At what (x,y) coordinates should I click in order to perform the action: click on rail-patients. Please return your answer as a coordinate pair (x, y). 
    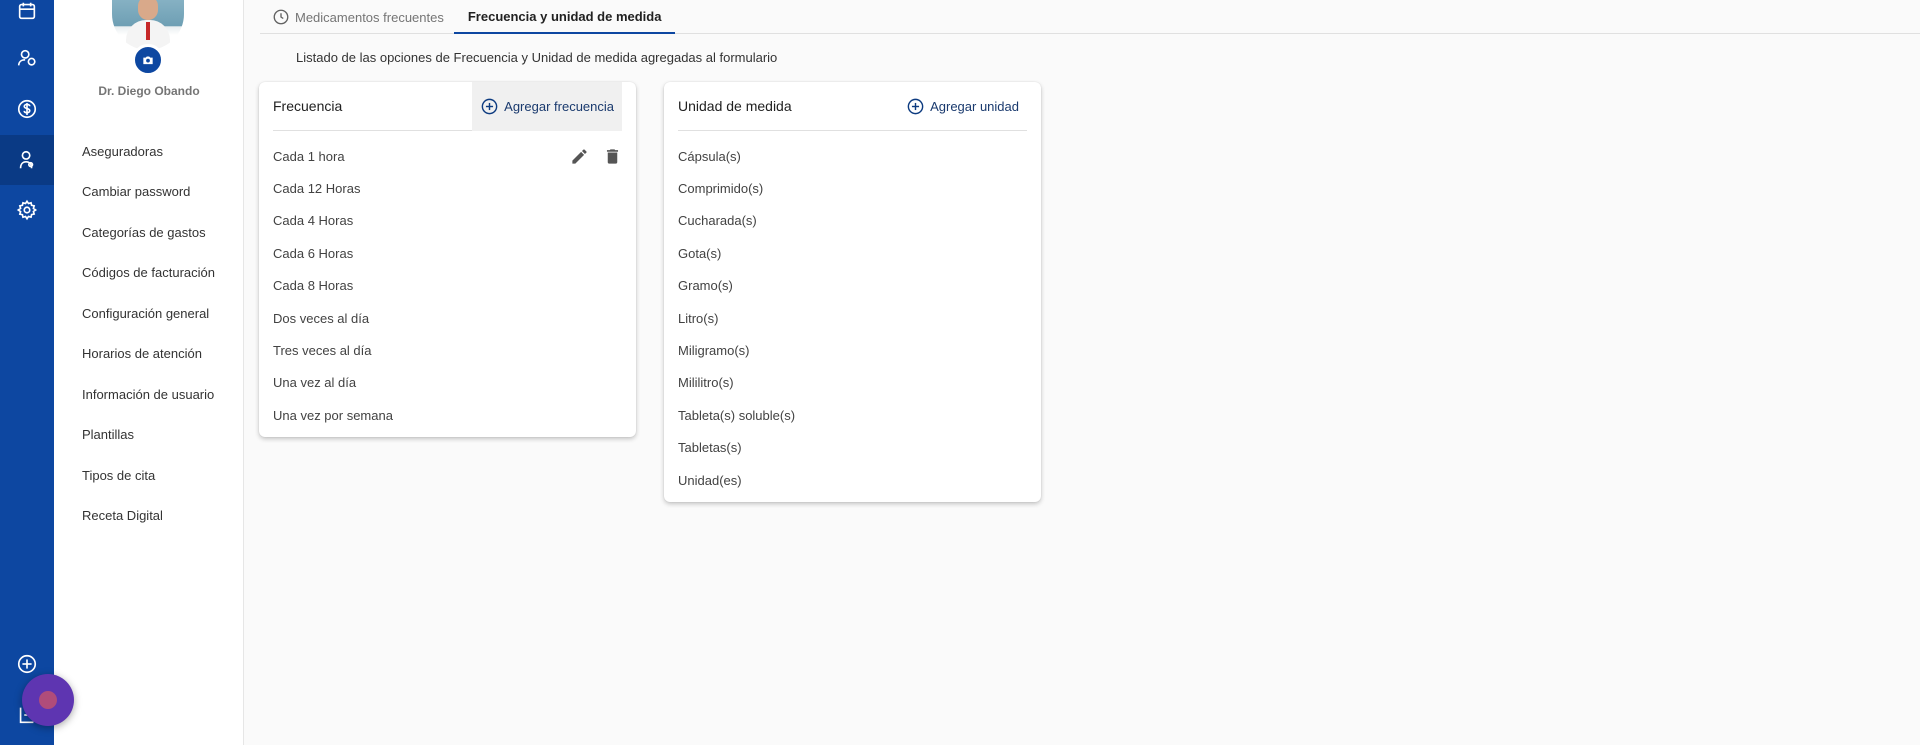
    Looking at the image, I should click on (27, 58).